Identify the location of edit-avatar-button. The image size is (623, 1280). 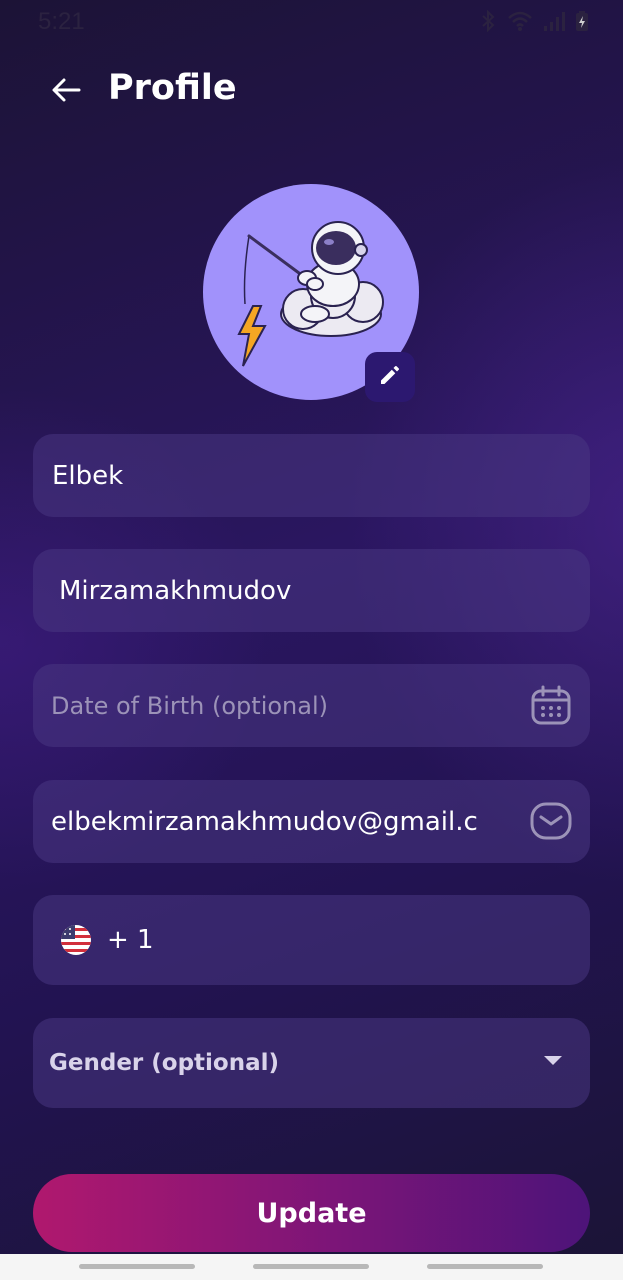
(390, 377).